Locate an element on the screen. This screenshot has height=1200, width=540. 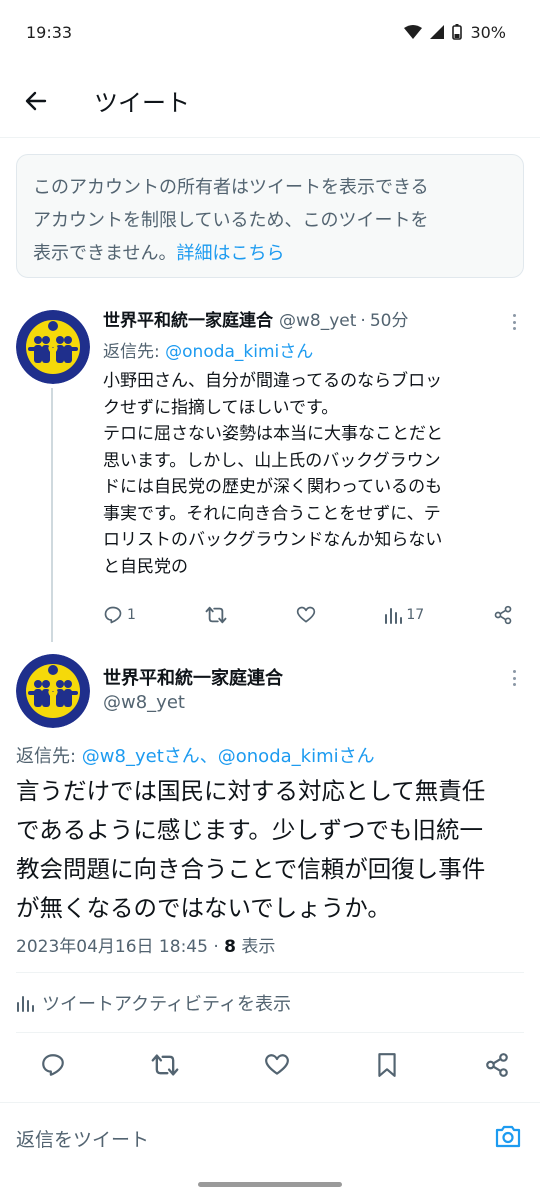
reply-to-link: @w8_yetさん is located at coordinates (141, 756).